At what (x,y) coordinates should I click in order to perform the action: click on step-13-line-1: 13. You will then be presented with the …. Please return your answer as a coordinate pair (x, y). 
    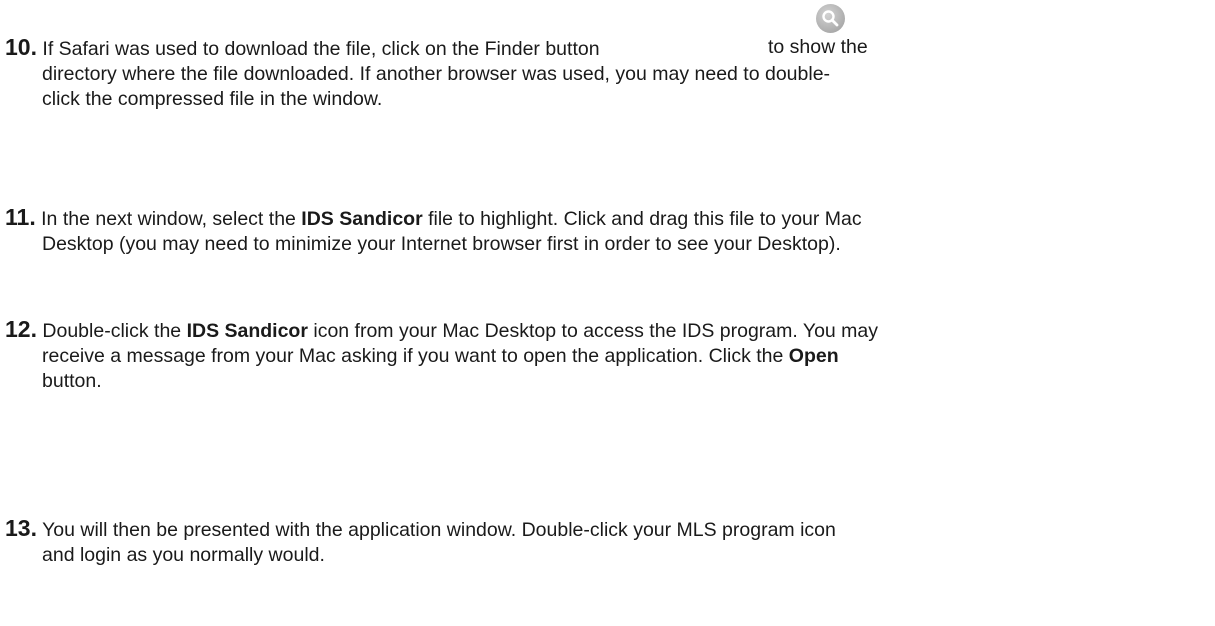
    Looking at the image, I should click on (605, 529).